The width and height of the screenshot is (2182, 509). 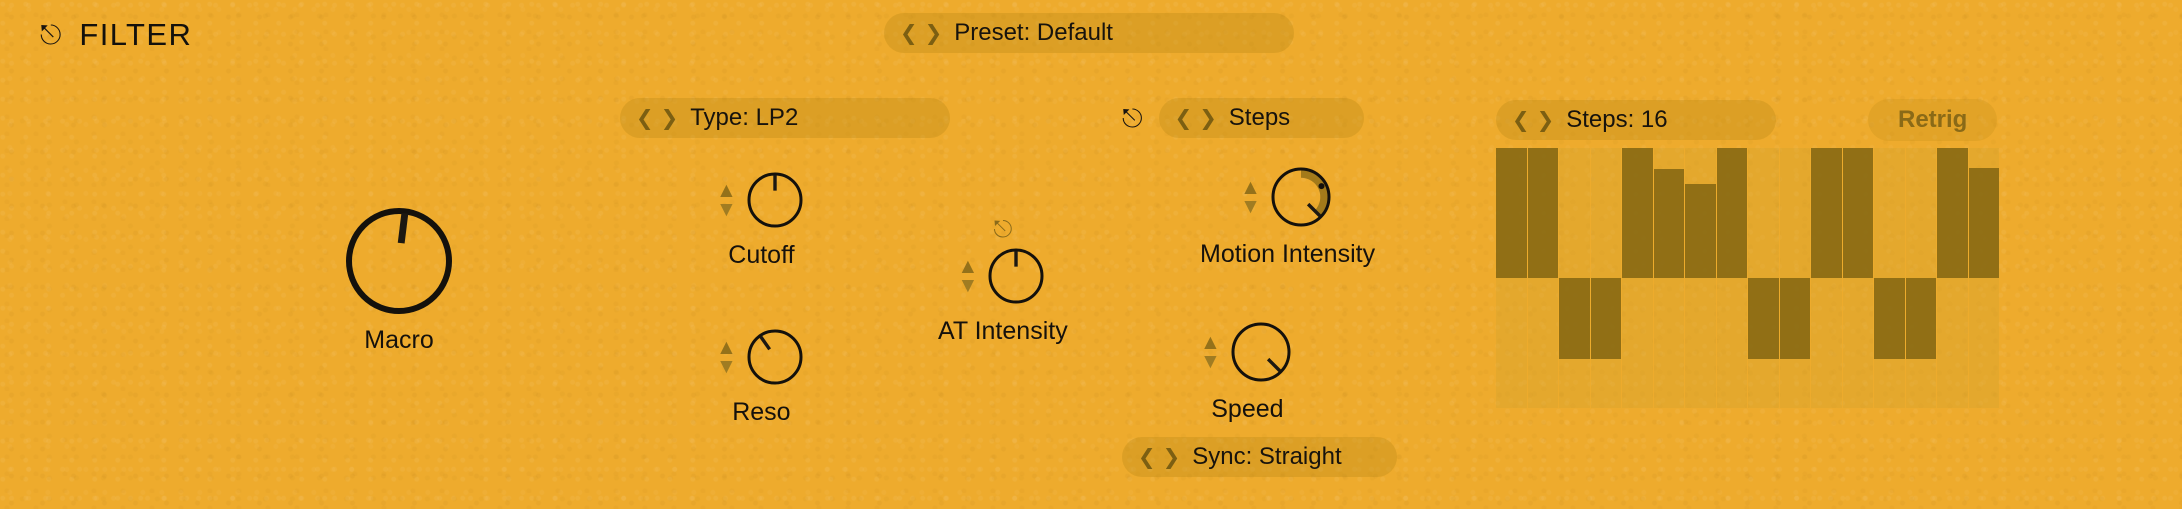 What do you see at coordinates (1533, 120) in the screenshot?
I see `step-count-arrows: ❮ ❯` at bounding box center [1533, 120].